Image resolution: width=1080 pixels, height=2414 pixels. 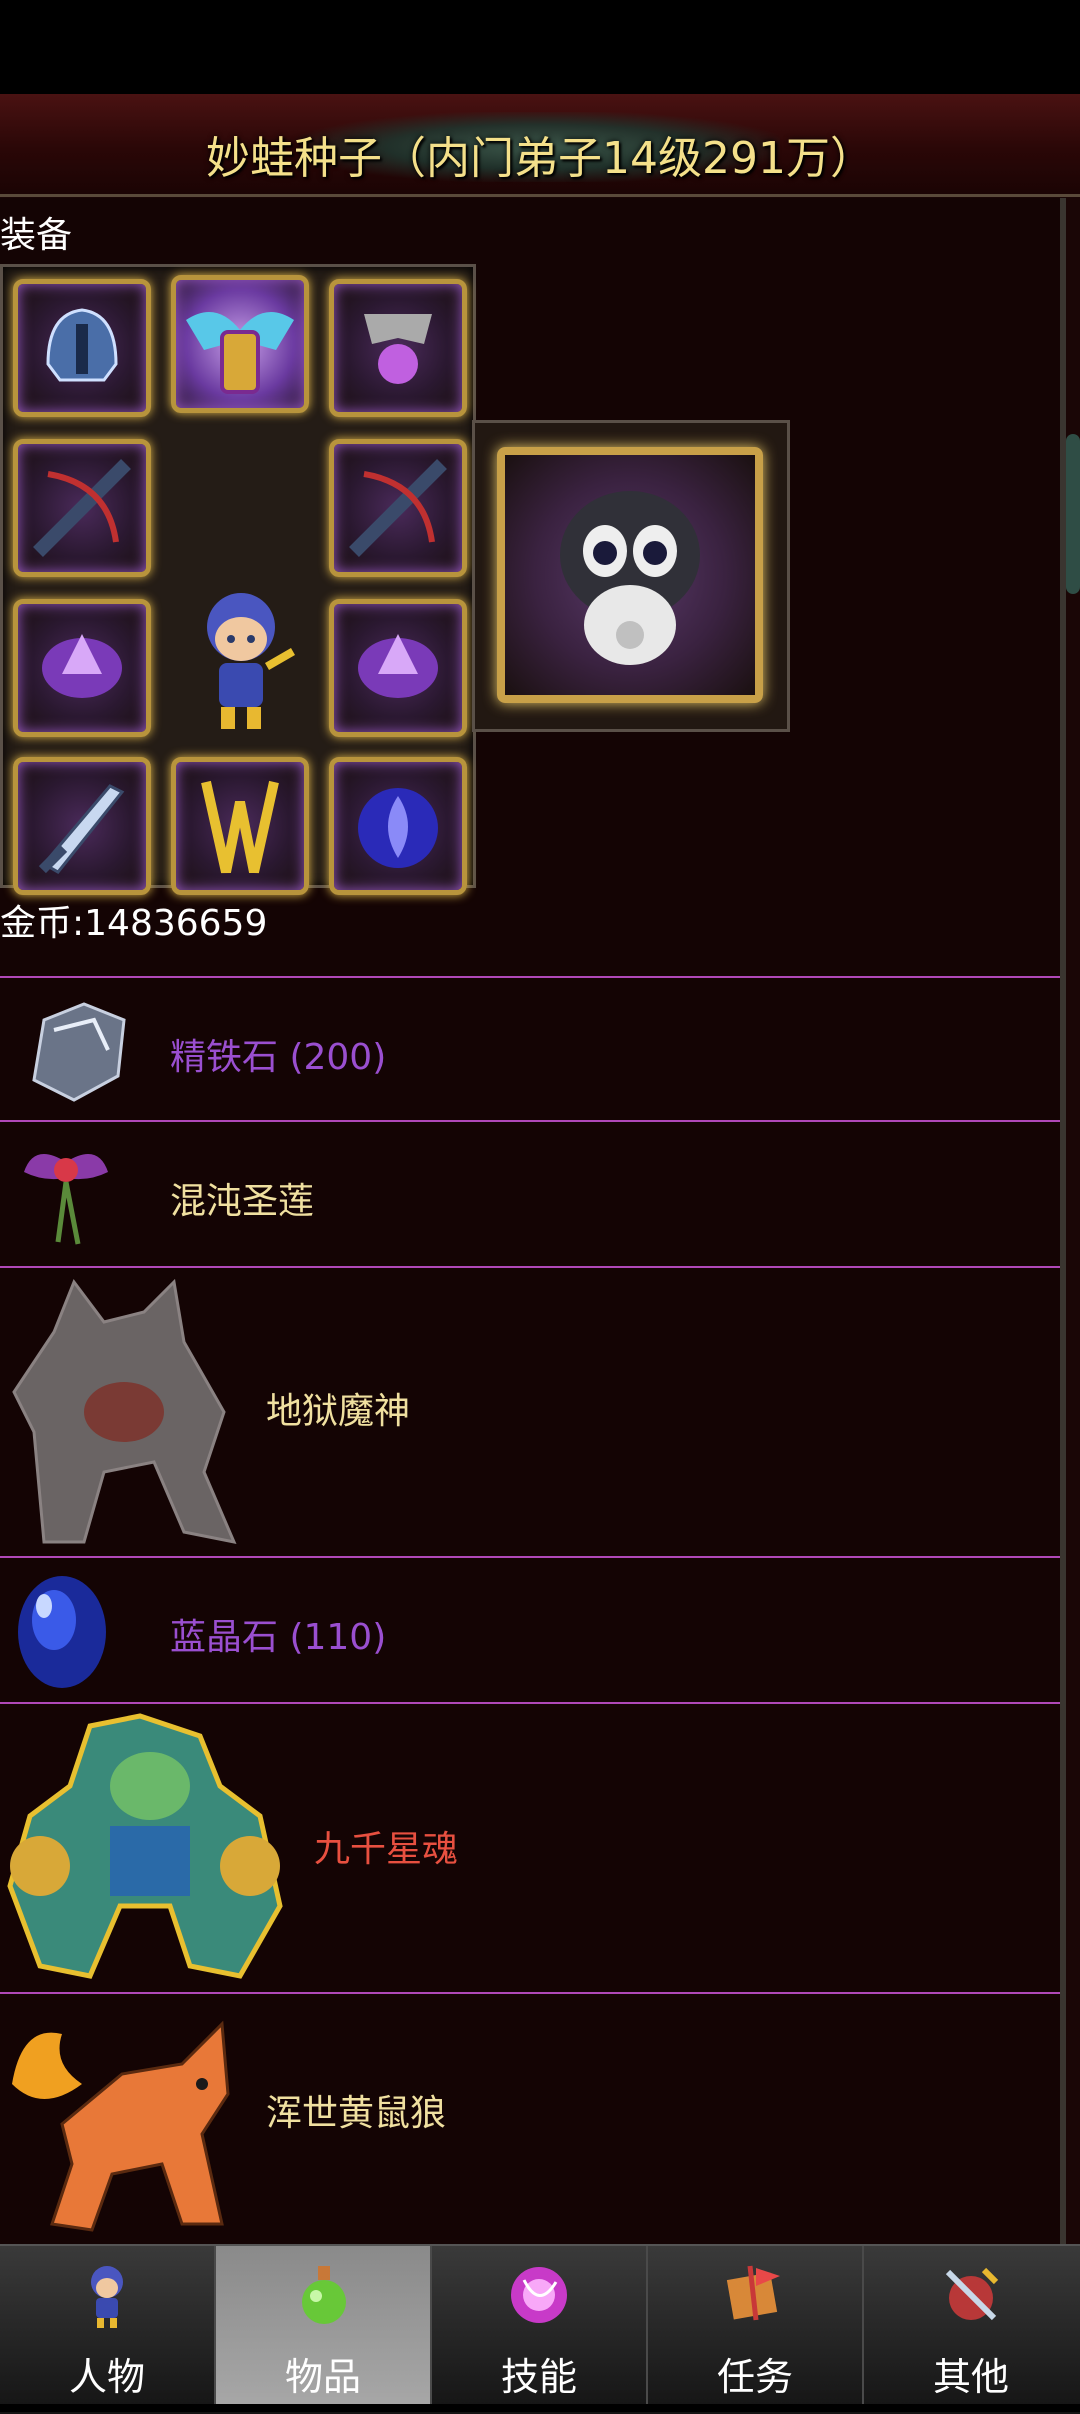 I want to click on list-item: 蓝晶石 (110), so click(x=530, y=1630).